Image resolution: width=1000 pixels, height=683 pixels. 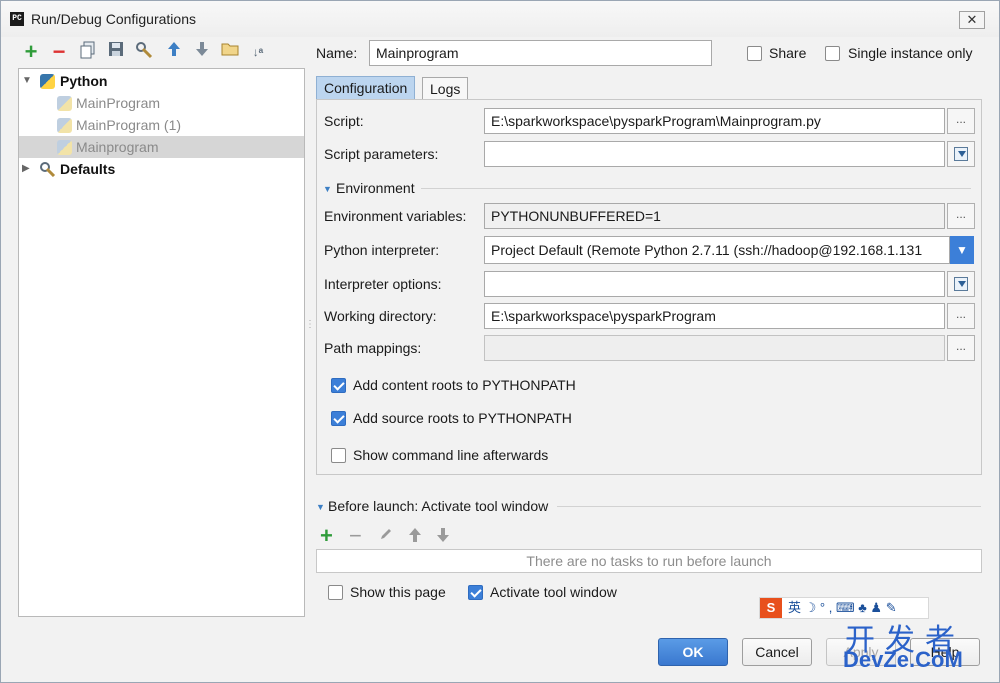 What do you see at coordinates (116, 52) in the screenshot?
I see `save-icon` at bounding box center [116, 52].